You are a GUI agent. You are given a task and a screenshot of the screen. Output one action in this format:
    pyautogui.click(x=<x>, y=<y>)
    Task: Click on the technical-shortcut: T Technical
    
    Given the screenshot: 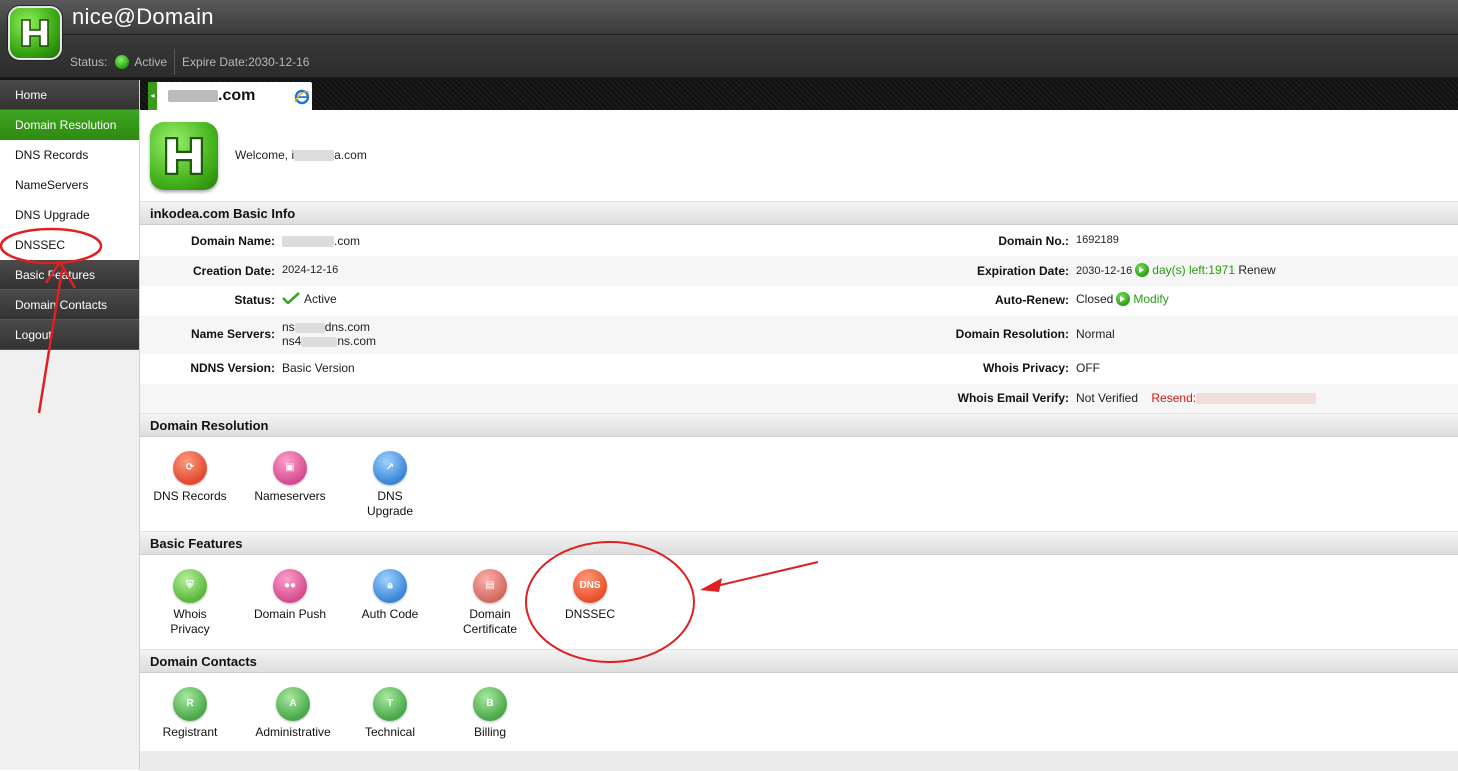 What is the action you would take?
    pyautogui.click(x=390, y=713)
    